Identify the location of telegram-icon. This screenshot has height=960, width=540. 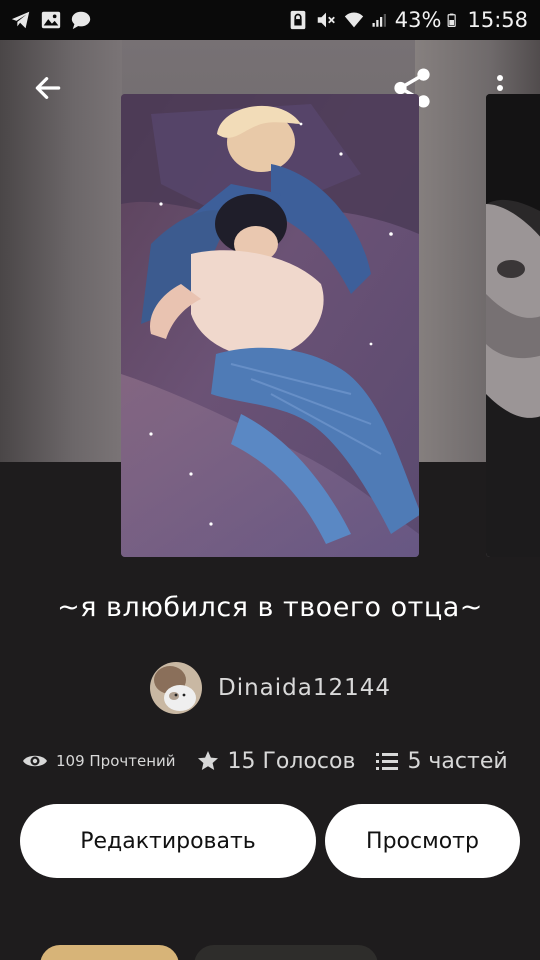
(20, 20).